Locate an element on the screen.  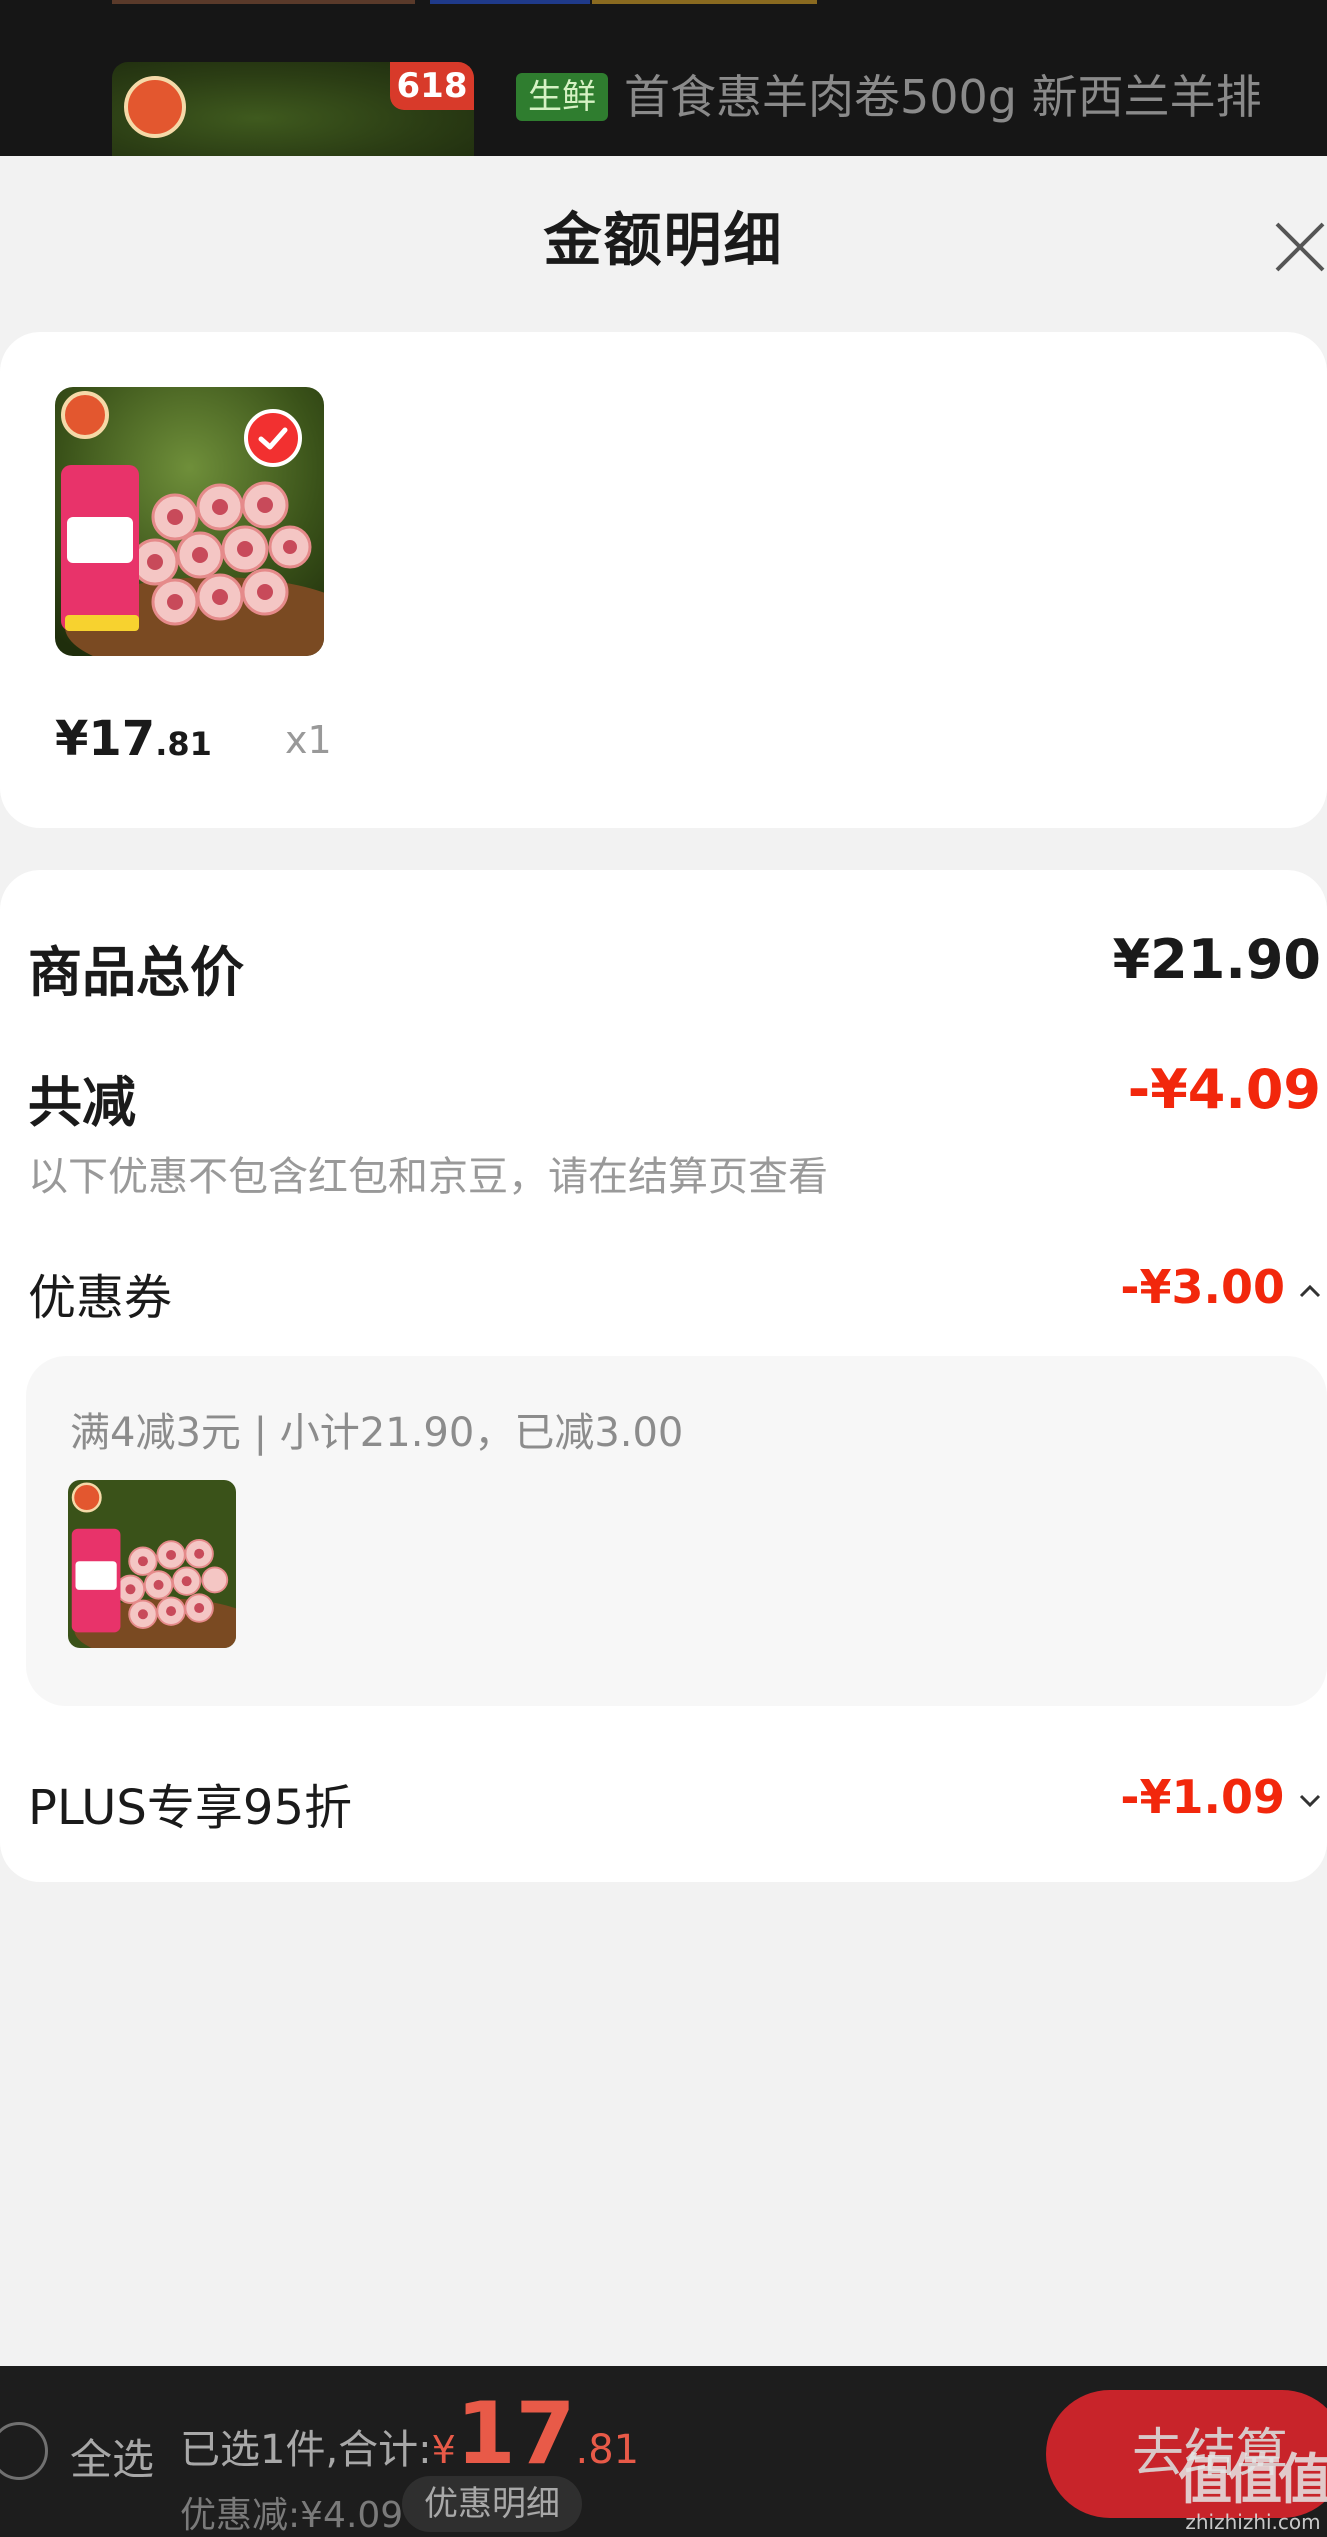
chevron-down-icon is located at coordinates (1310, 1800).